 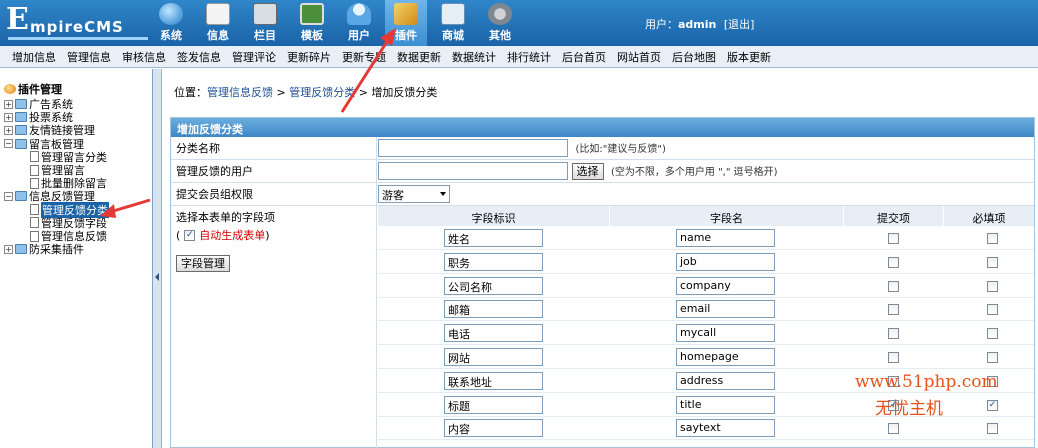 What do you see at coordinates (725, 380) in the screenshot?
I see `field-name-input: address` at bounding box center [725, 380].